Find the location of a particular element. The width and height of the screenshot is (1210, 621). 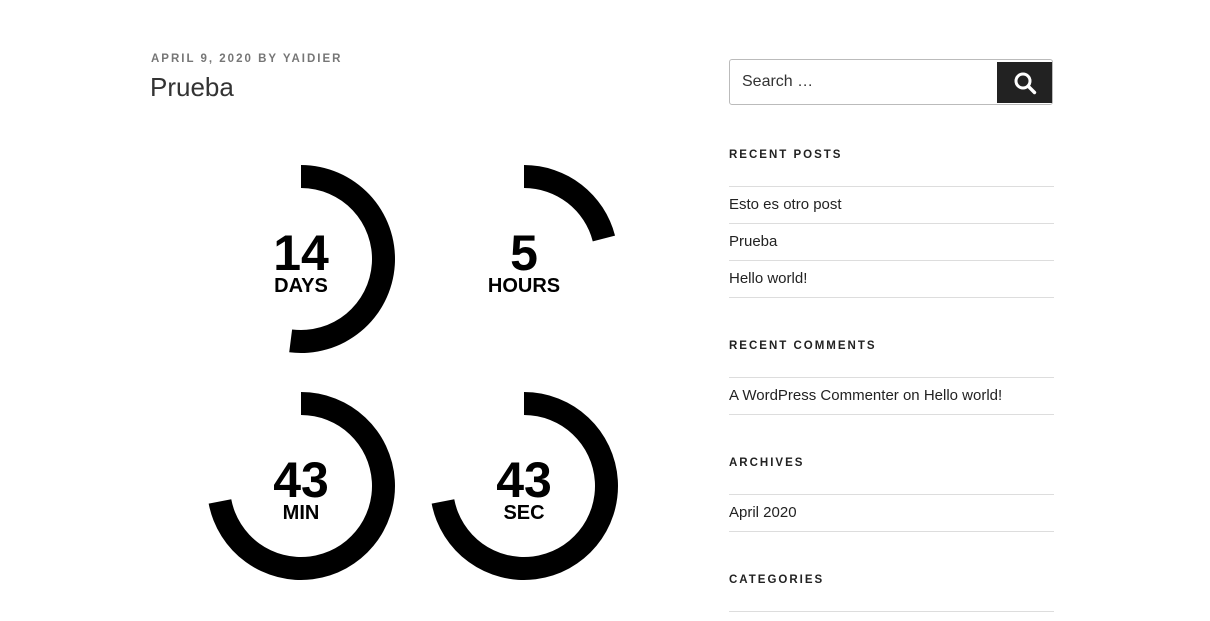

search-form is located at coordinates (891, 82).